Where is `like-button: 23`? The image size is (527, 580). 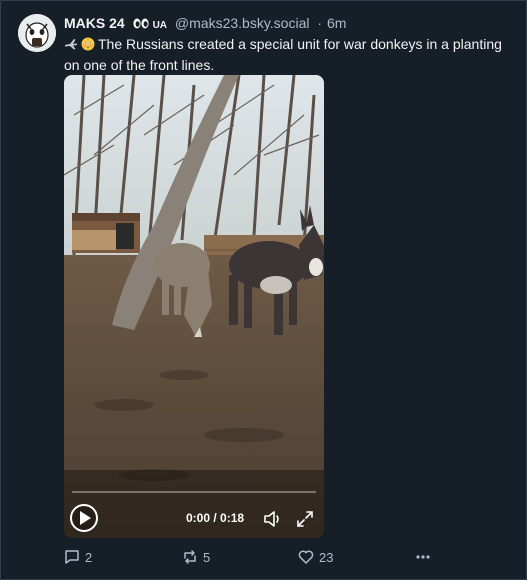
like-button: 23 is located at coordinates (315, 557).